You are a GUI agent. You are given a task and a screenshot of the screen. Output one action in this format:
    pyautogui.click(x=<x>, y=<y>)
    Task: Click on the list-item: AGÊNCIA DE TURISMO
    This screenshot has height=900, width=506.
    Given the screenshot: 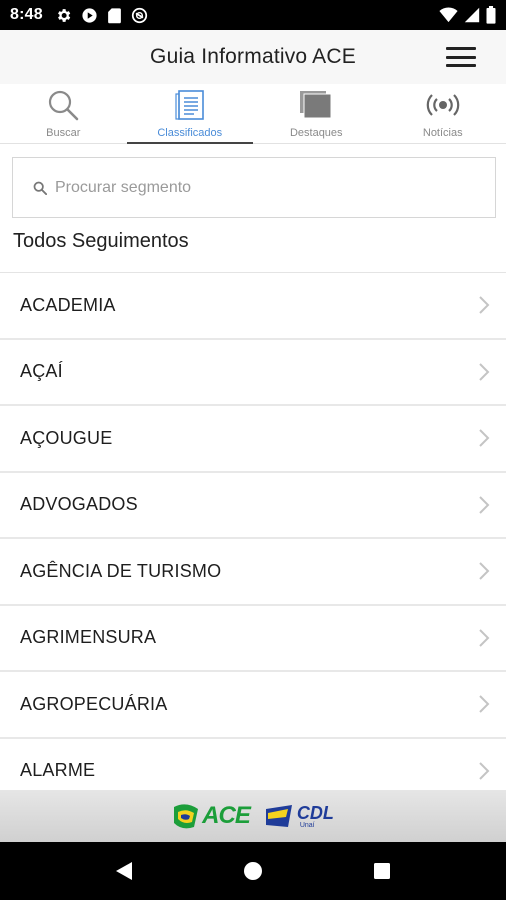 What is the action you would take?
    pyautogui.click(x=253, y=572)
    